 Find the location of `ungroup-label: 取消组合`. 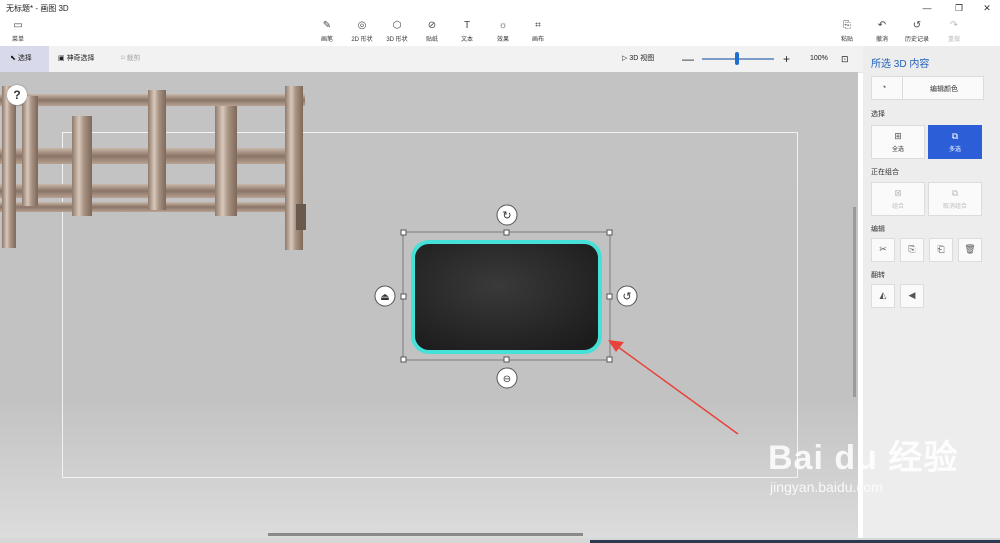

ungroup-label: 取消组合 is located at coordinates (954, 207).